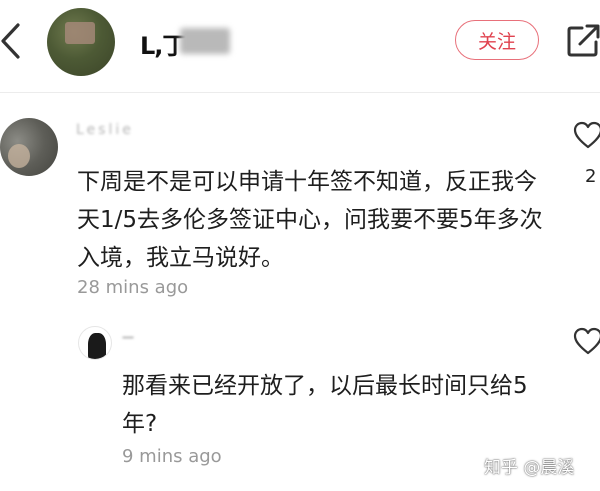 This screenshot has height=491, width=600. Describe the element at coordinates (11, 41) in the screenshot. I see `back-arrow-icon` at that location.